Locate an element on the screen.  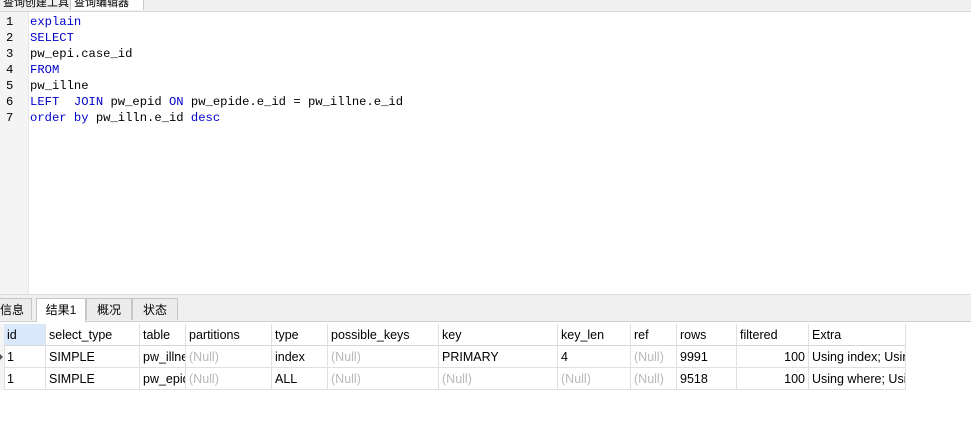
current-row-indicator-icon is located at coordinates (1, 357).